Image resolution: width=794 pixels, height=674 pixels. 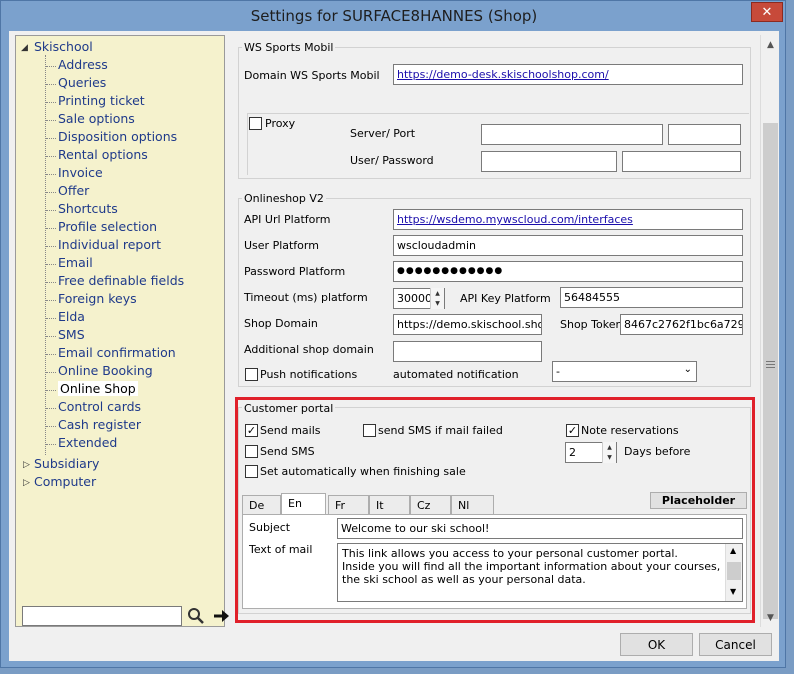 I want to click on tree-item-sms: SMS, so click(x=71, y=334).